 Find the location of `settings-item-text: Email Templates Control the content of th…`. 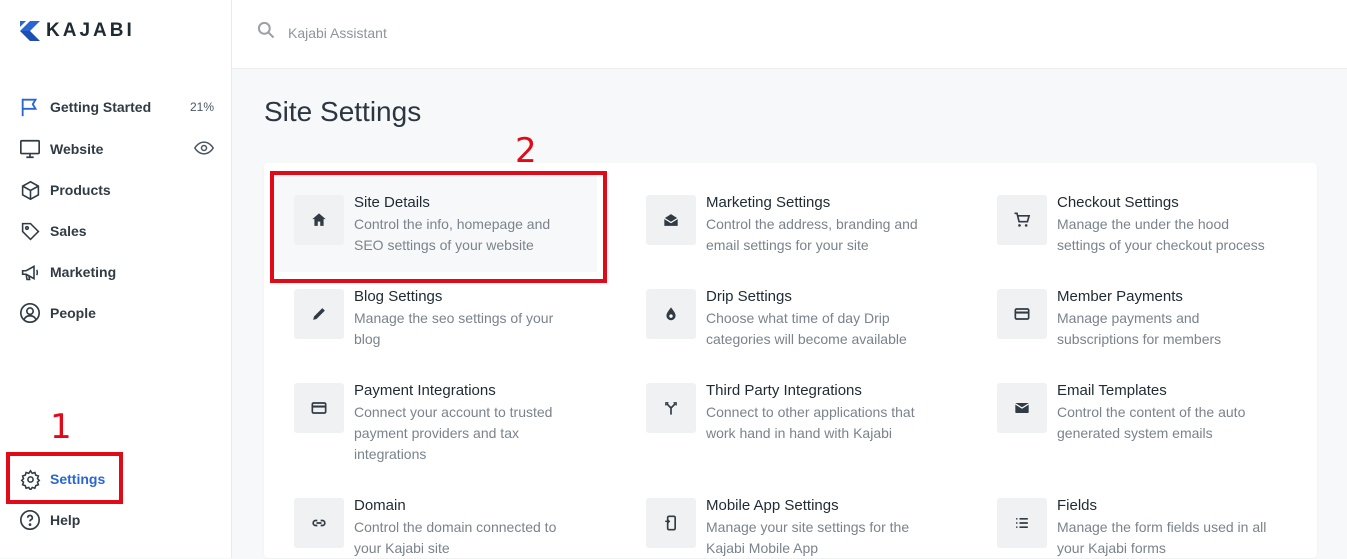

settings-item-text: Email Templates Control the content of th… is located at coordinates (1151, 412).